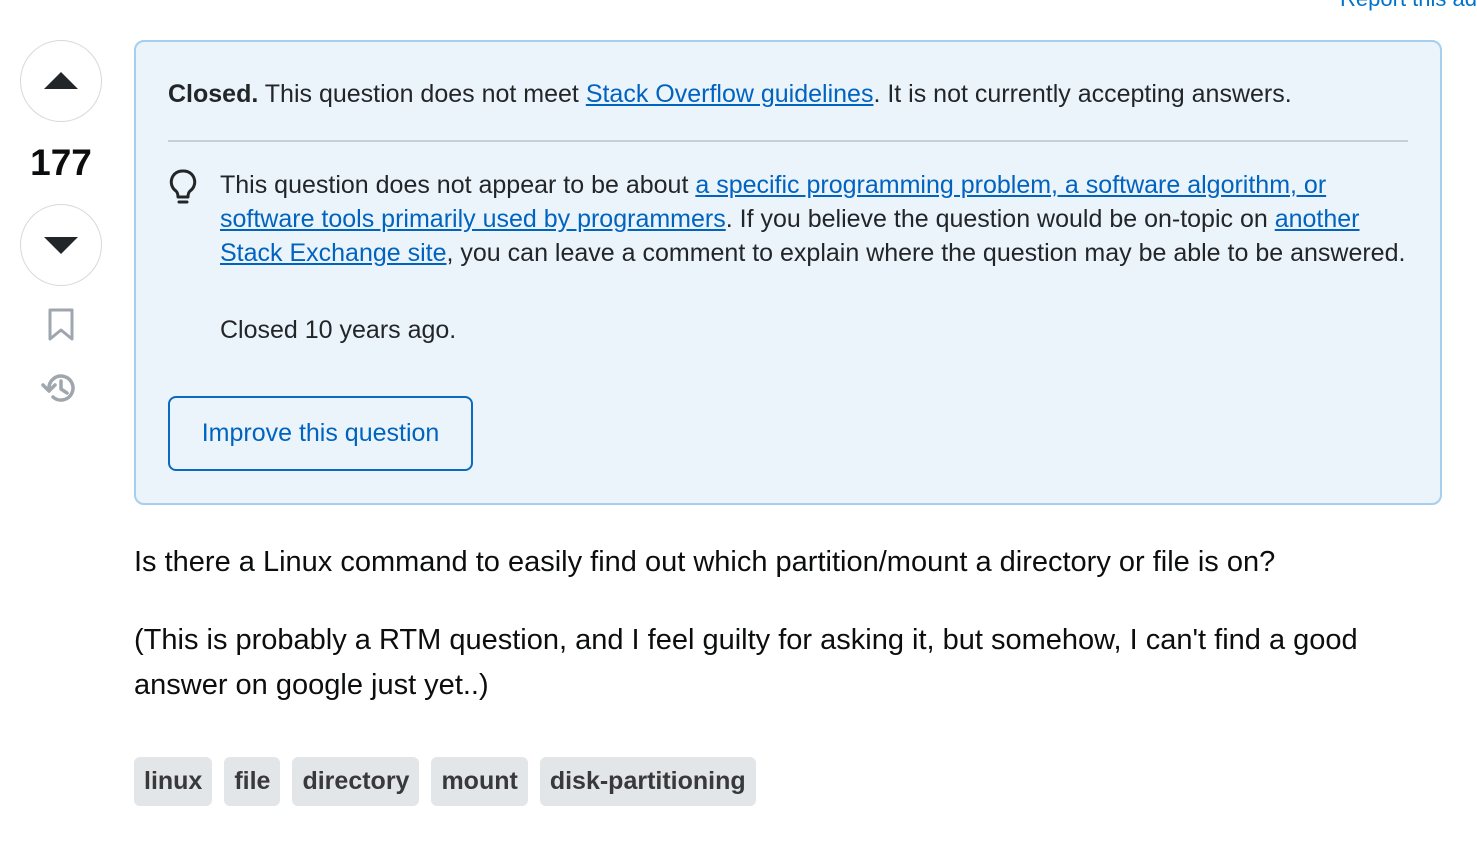 This screenshot has width=1477, height=843. Describe the element at coordinates (1082, 94) in the screenshot. I see `notice-head-text-2: . It is not currently accepting answers.` at that location.